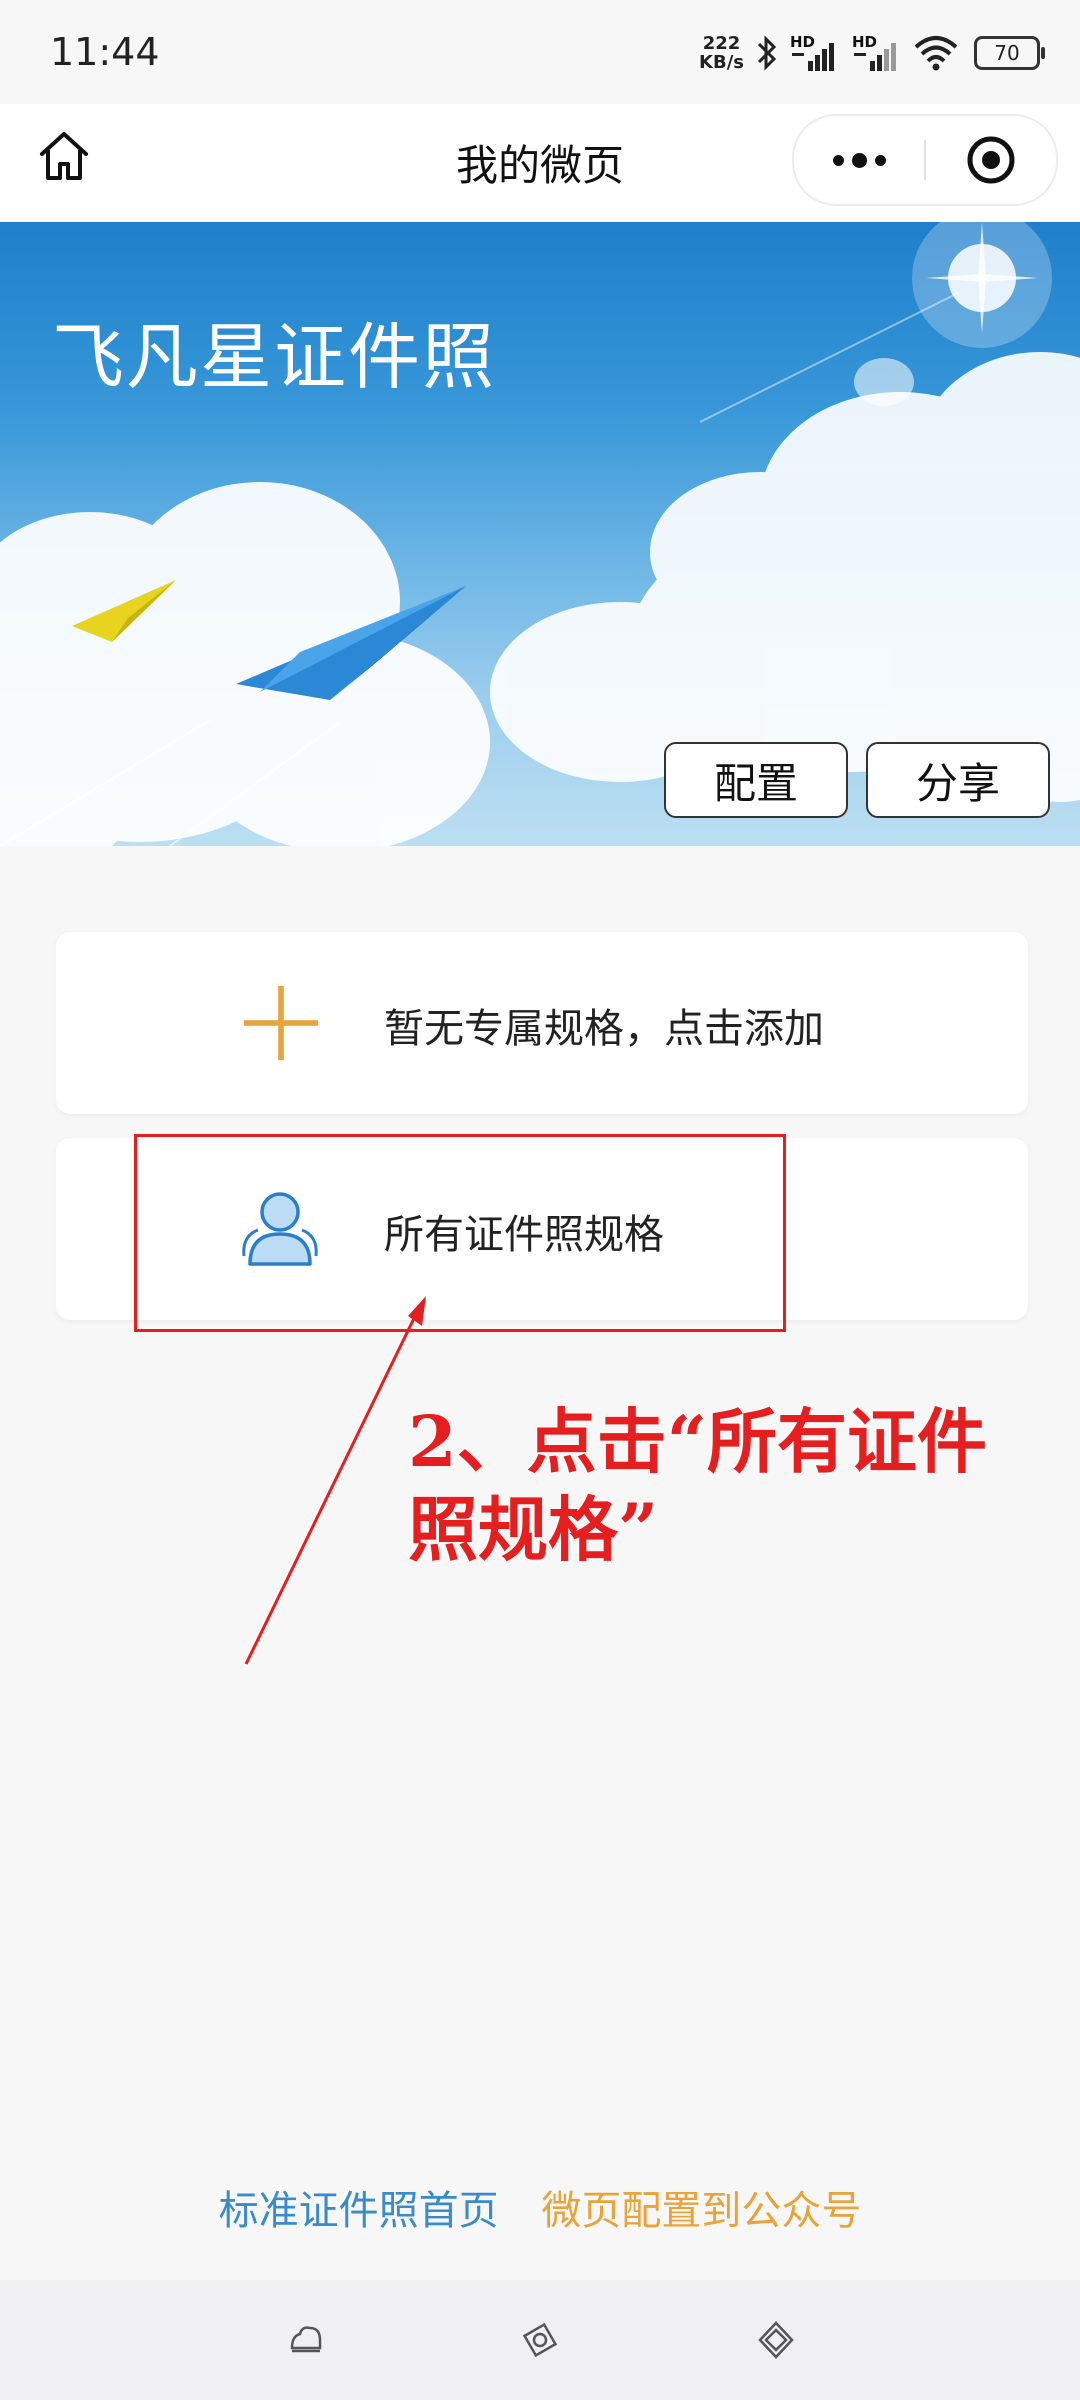 The height and width of the screenshot is (2400, 1080). What do you see at coordinates (306, 2340) in the screenshot?
I see `recents-icon` at bounding box center [306, 2340].